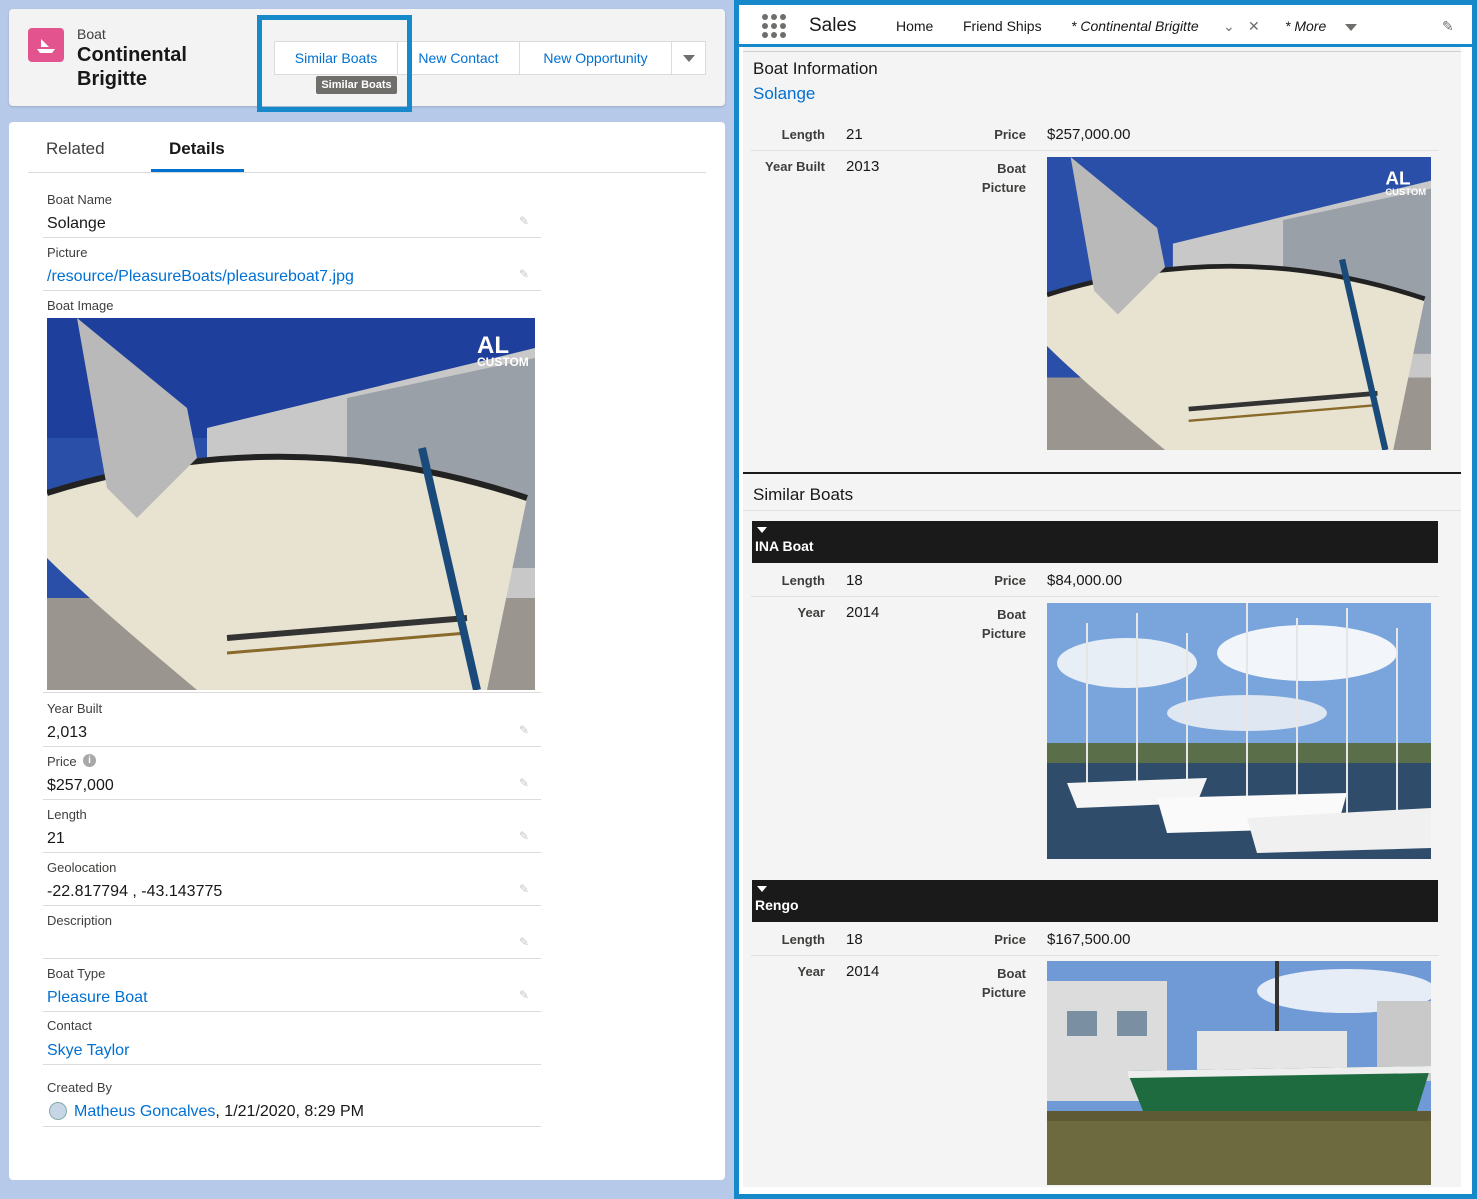  What do you see at coordinates (88, 1051) in the screenshot?
I see `contact-link: Skye Taylor` at bounding box center [88, 1051].